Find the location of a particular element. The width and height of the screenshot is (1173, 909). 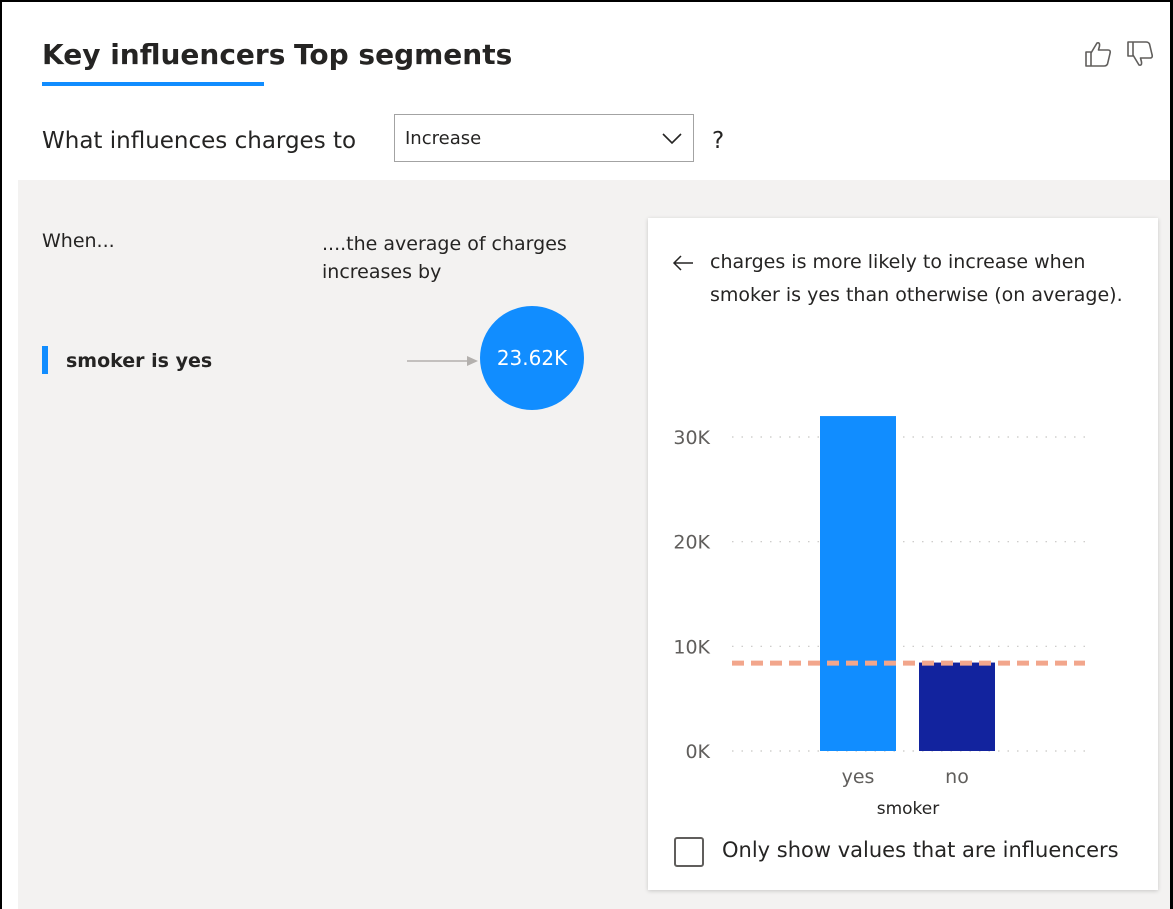

dropdown-selected-value: Increase is located at coordinates (443, 138).